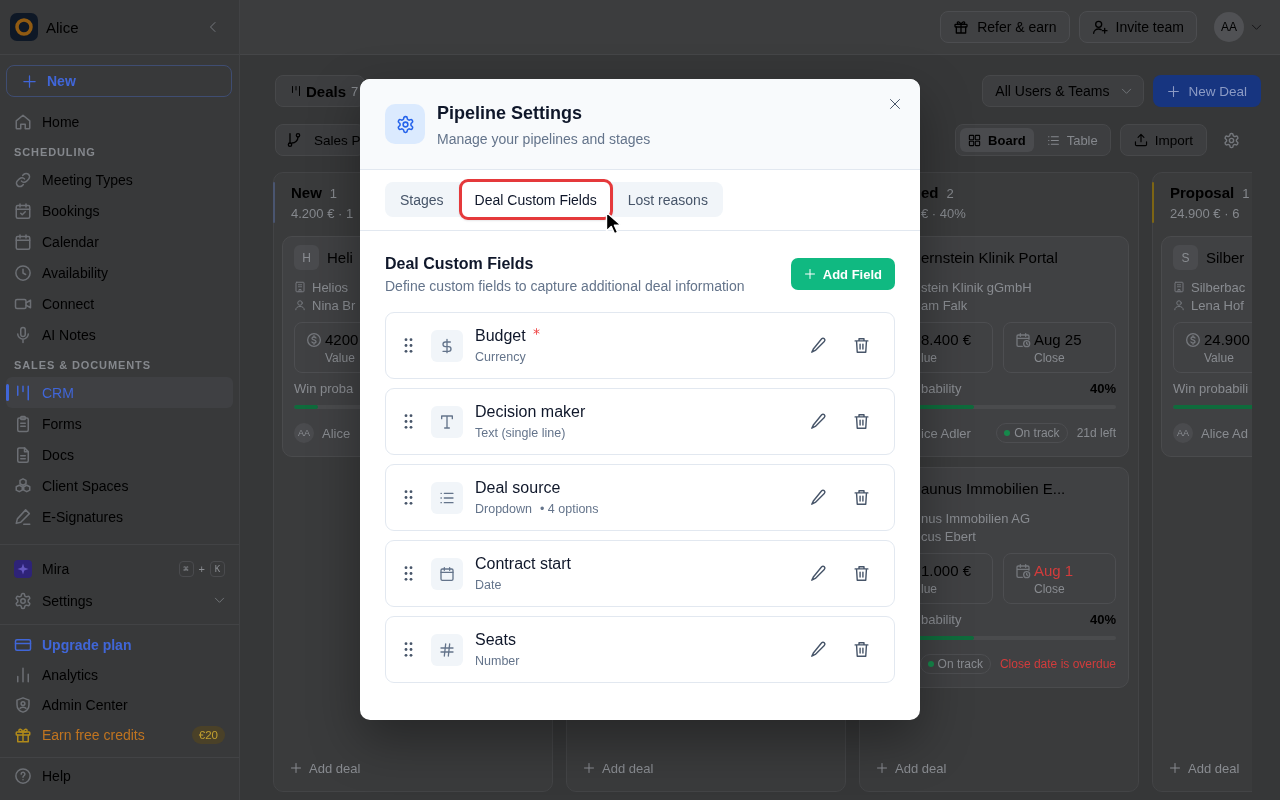  Describe the element at coordinates (667, 199) in the screenshot. I see `tab: Lost reasons` at that location.